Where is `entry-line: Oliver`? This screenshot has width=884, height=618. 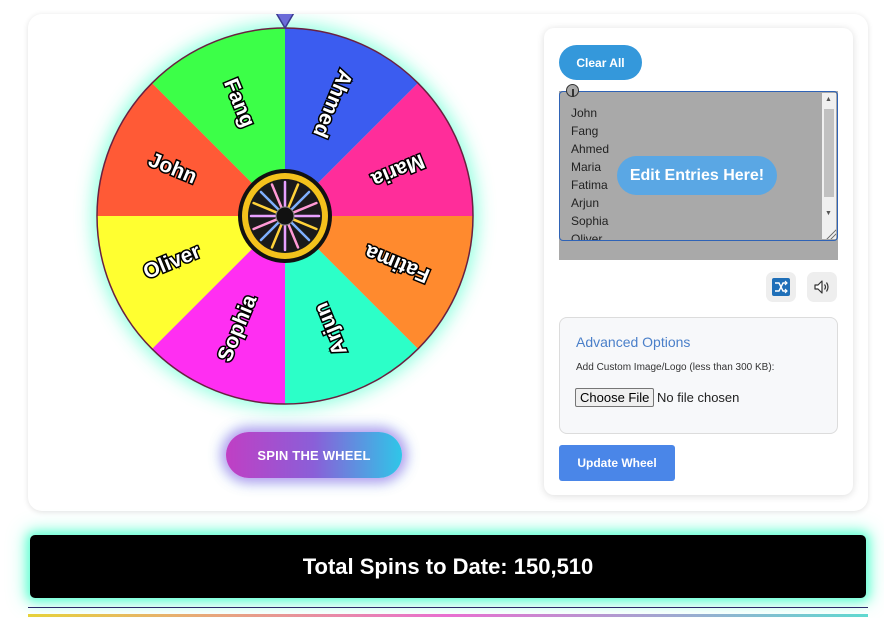
entry-line: Oliver is located at coordinates (587, 236).